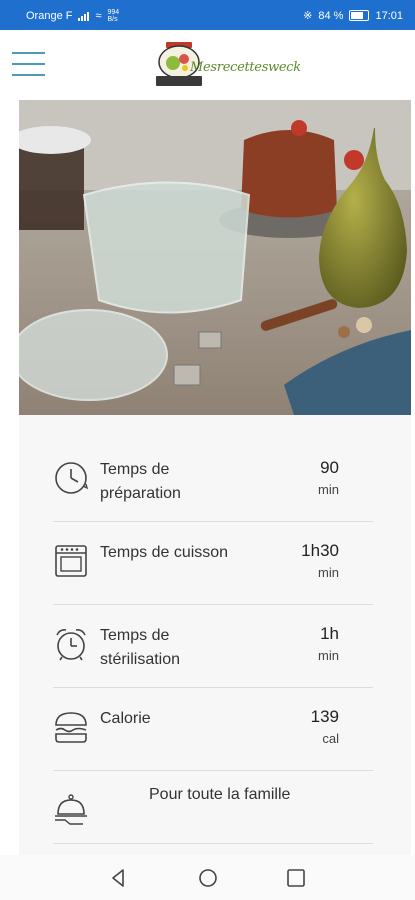  I want to click on info-row-preparation: Temps de préparation 90 min, so click(213, 480).